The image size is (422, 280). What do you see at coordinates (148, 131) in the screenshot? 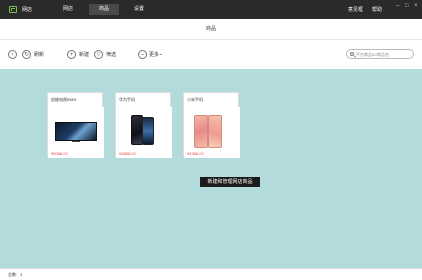
I see `phone-image-huawei-front` at bounding box center [148, 131].